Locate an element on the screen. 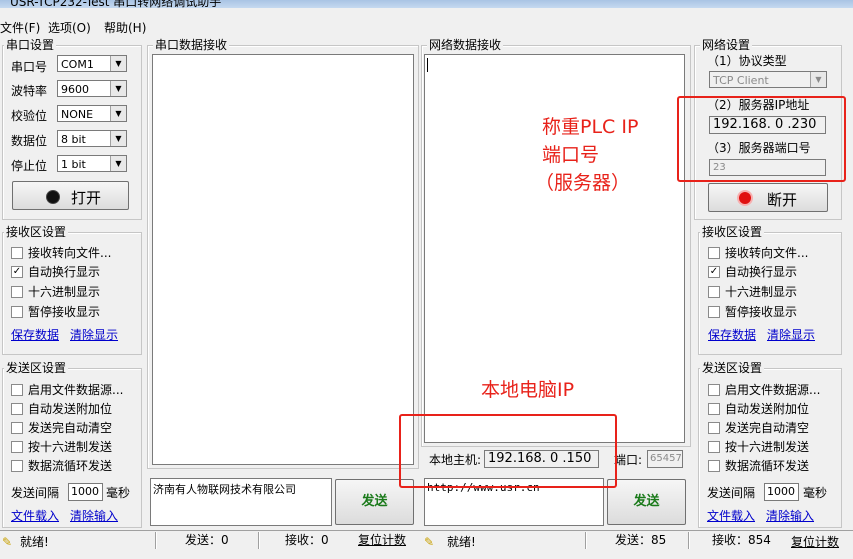 The width and height of the screenshot is (853, 559). serial-send-textarea: 济南有人物联网技术有限公司 is located at coordinates (241, 502).